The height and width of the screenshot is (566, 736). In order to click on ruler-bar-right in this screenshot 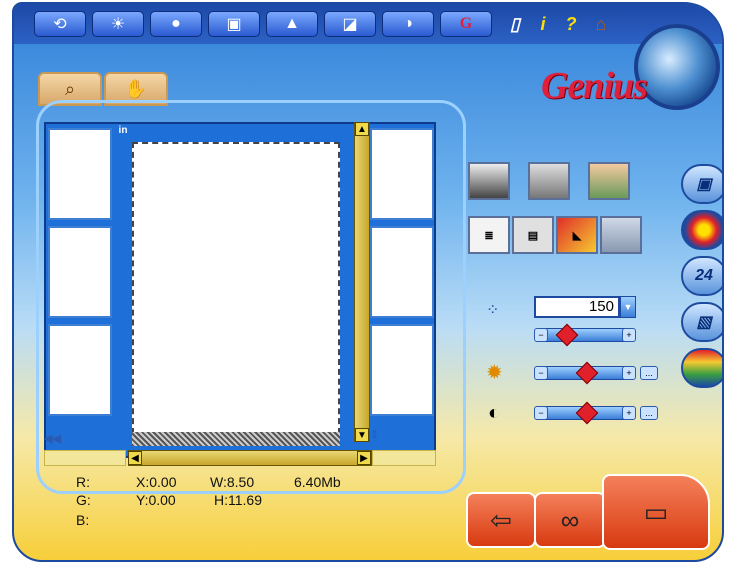, I will do `click(404, 458)`.